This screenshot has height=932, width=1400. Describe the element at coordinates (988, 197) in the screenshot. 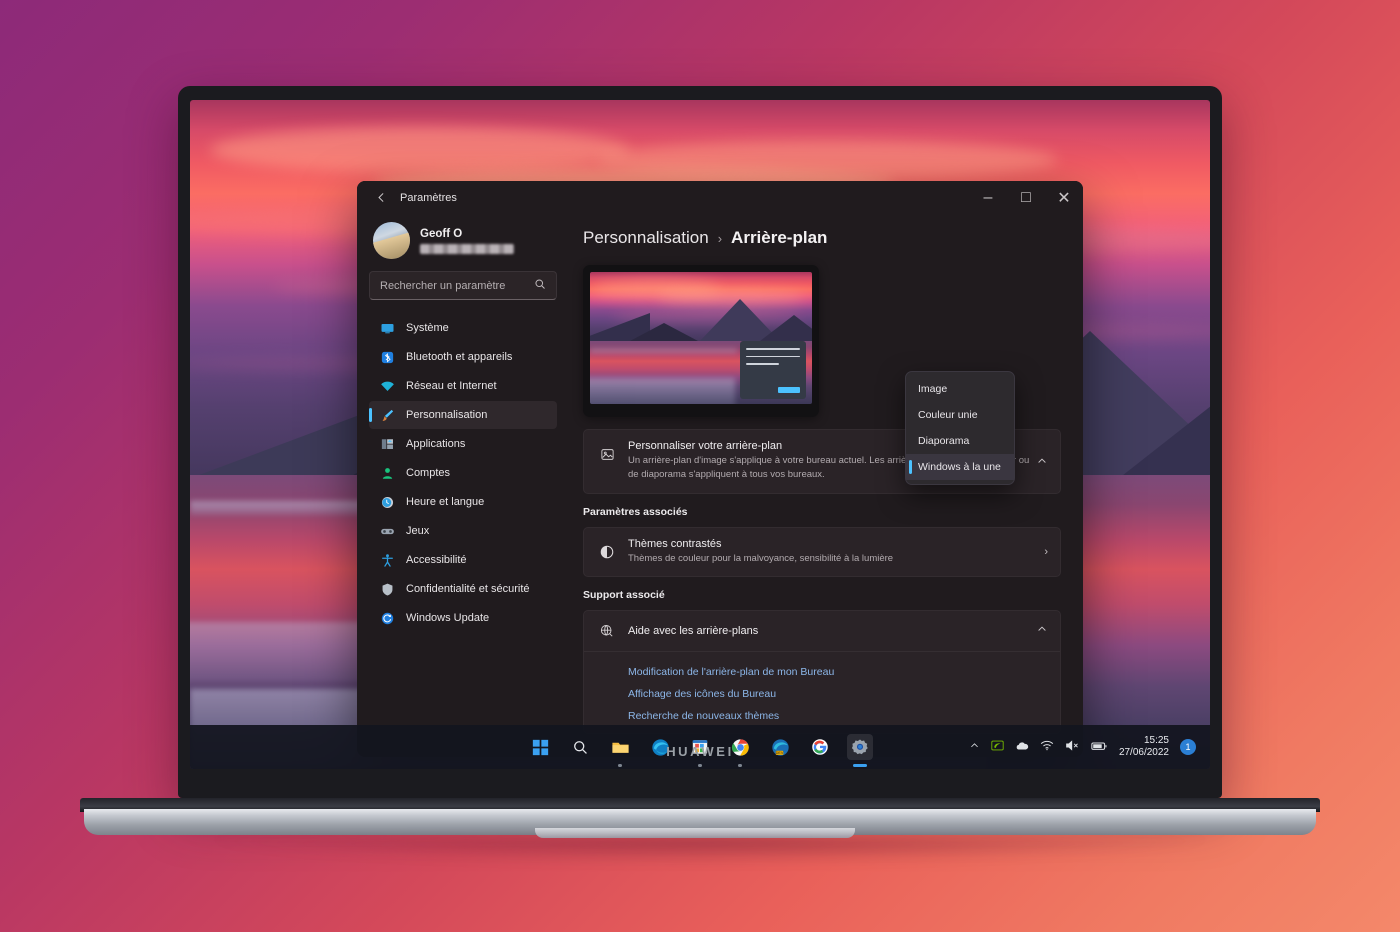

I see `minimize-button: –` at that location.